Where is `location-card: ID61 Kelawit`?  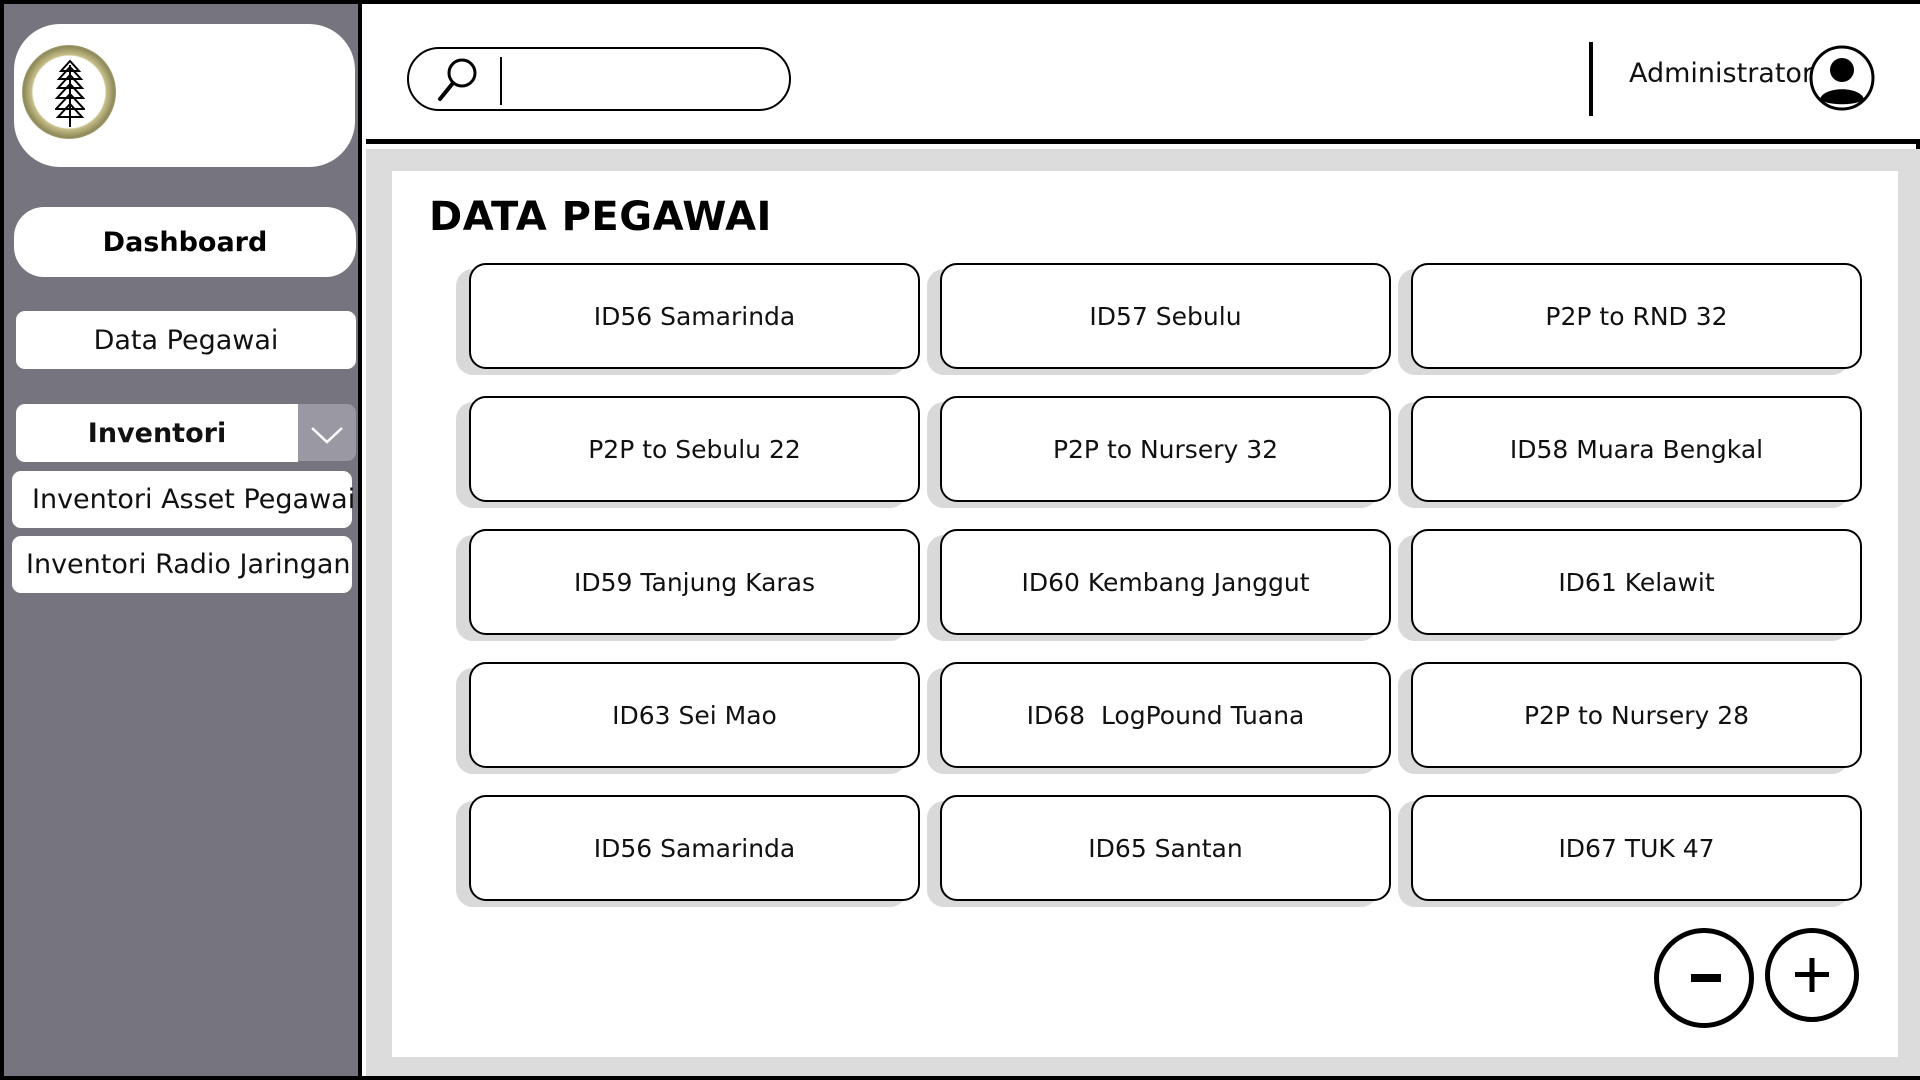 location-card: ID61 Kelawit is located at coordinates (1636, 582).